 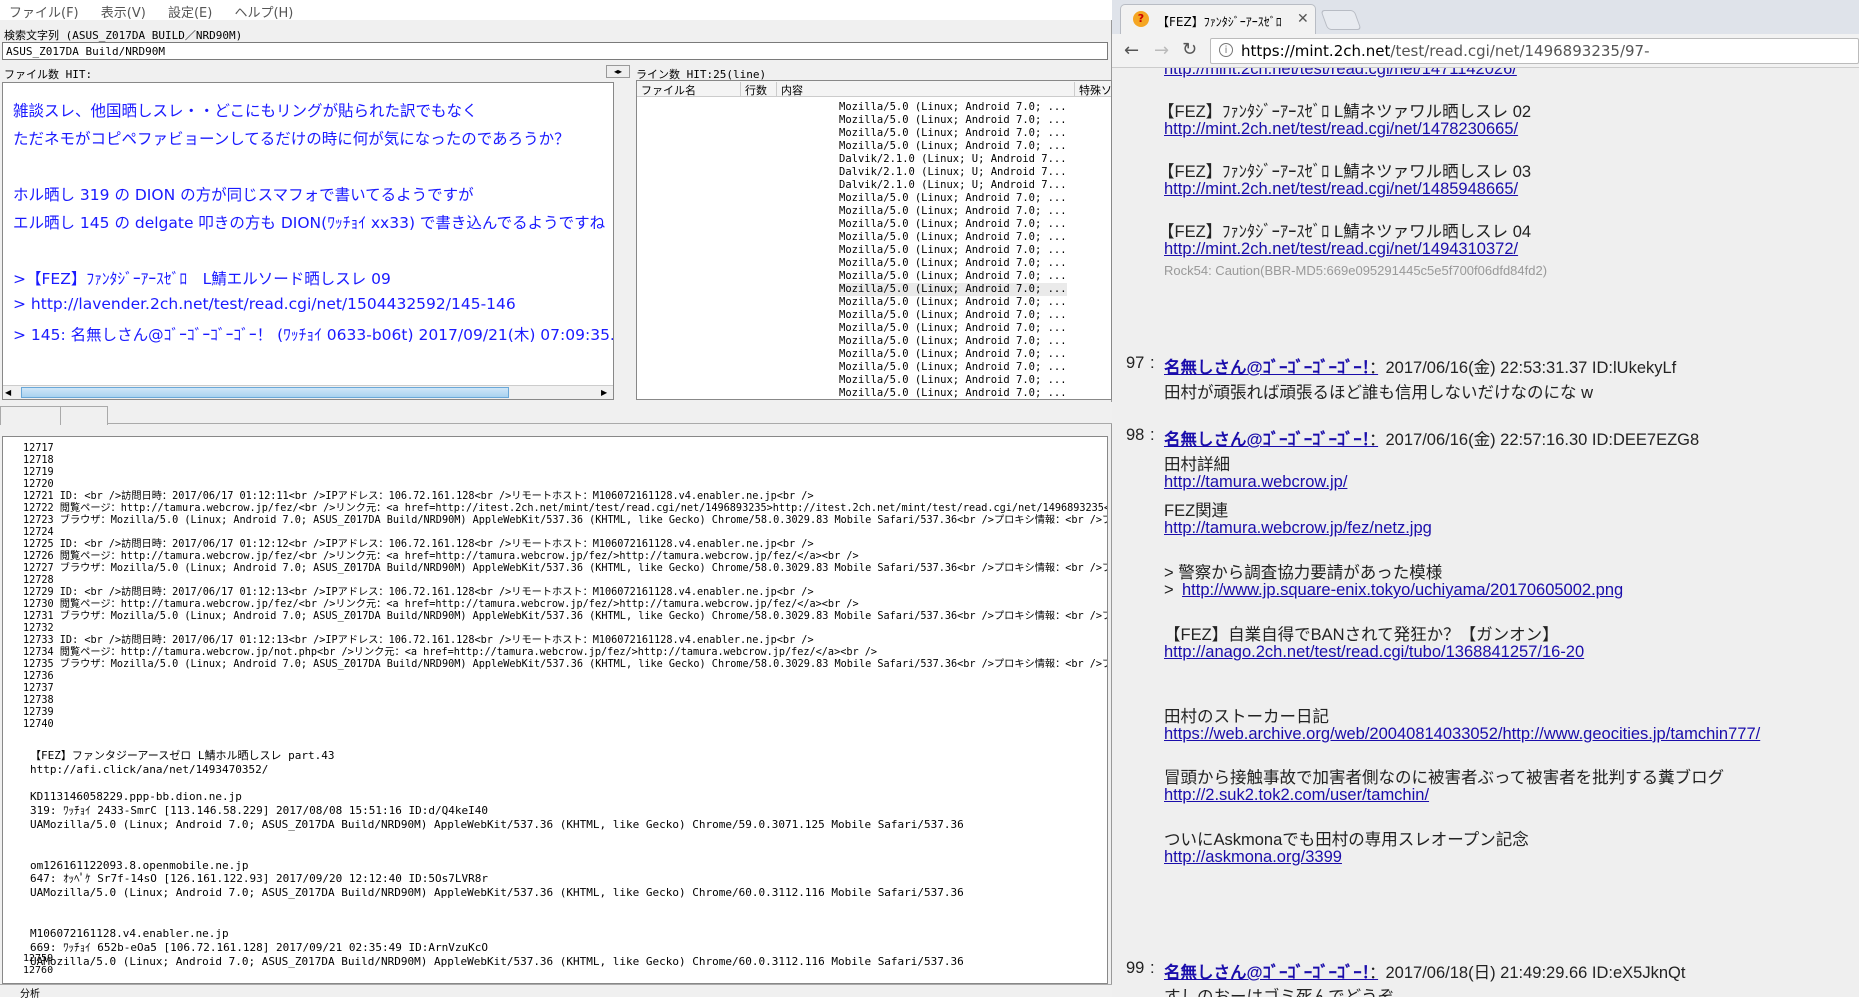 What do you see at coordinates (44, 11) in the screenshot?
I see `menu-file: ファイル(F)` at bounding box center [44, 11].